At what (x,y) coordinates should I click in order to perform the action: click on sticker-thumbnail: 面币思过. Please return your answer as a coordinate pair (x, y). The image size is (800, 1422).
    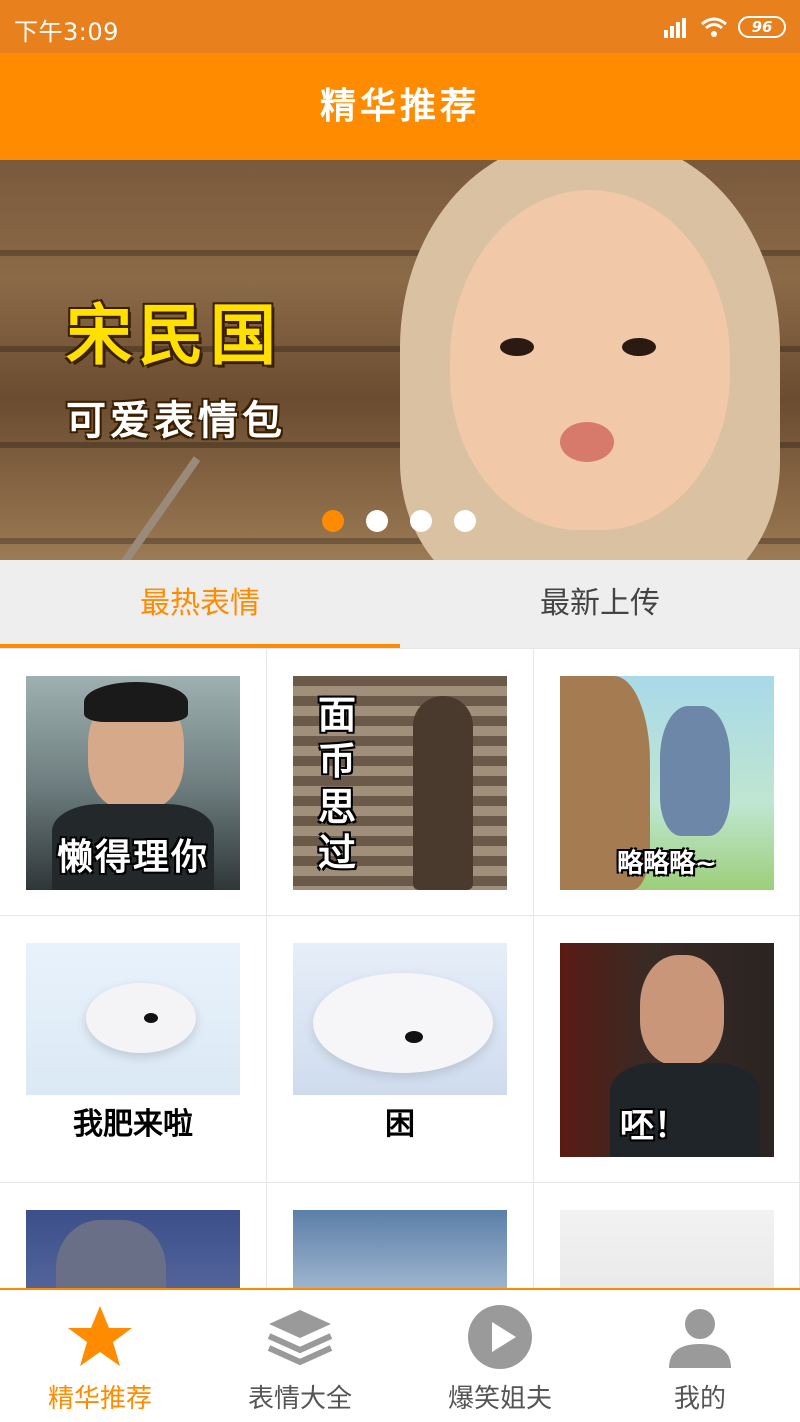
    Looking at the image, I should click on (400, 783).